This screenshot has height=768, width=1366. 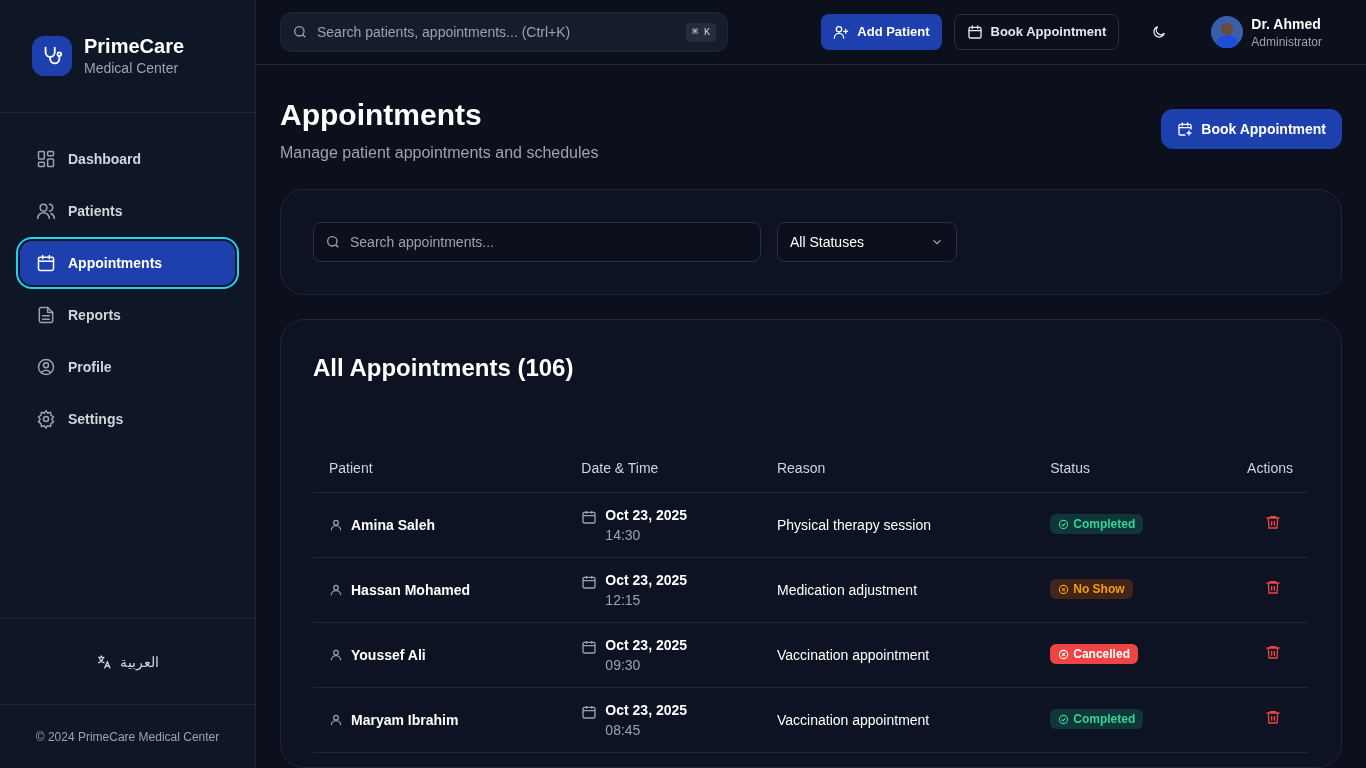 I want to click on appointment-time: 12:15, so click(x=623, y=600).